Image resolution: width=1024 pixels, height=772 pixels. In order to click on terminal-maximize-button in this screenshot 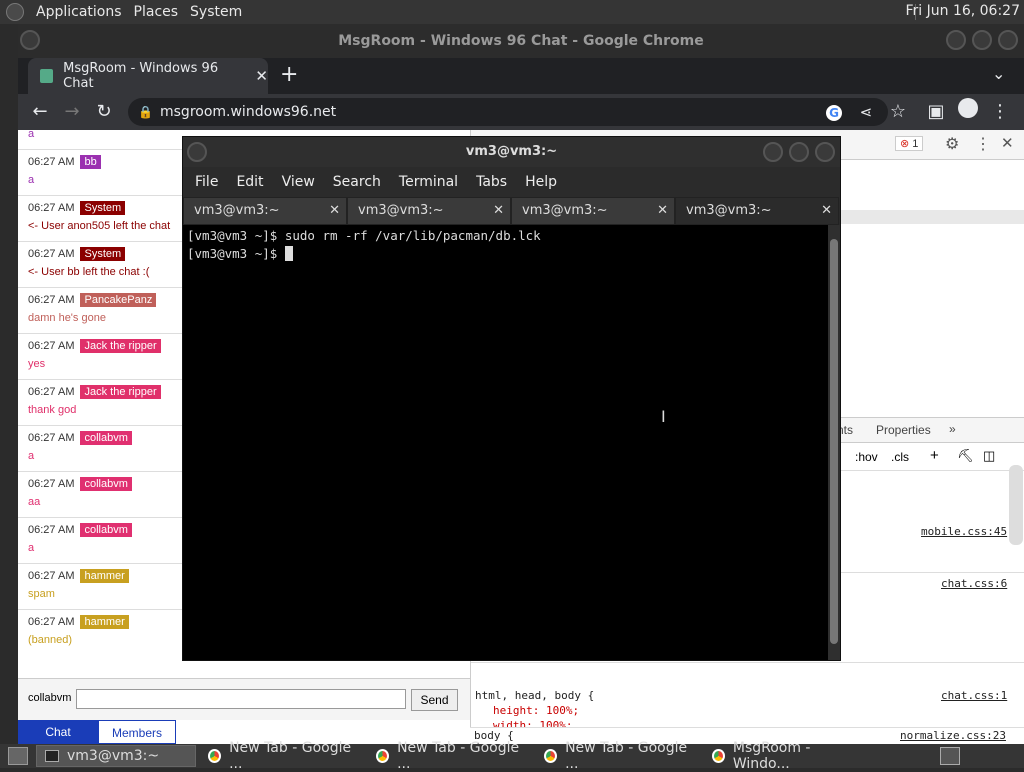, I will do `click(799, 152)`.